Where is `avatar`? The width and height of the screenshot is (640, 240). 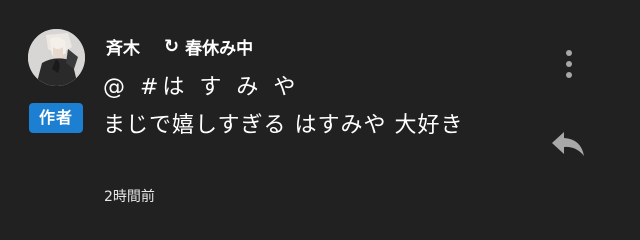 avatar is located at coordinates (56, 57).